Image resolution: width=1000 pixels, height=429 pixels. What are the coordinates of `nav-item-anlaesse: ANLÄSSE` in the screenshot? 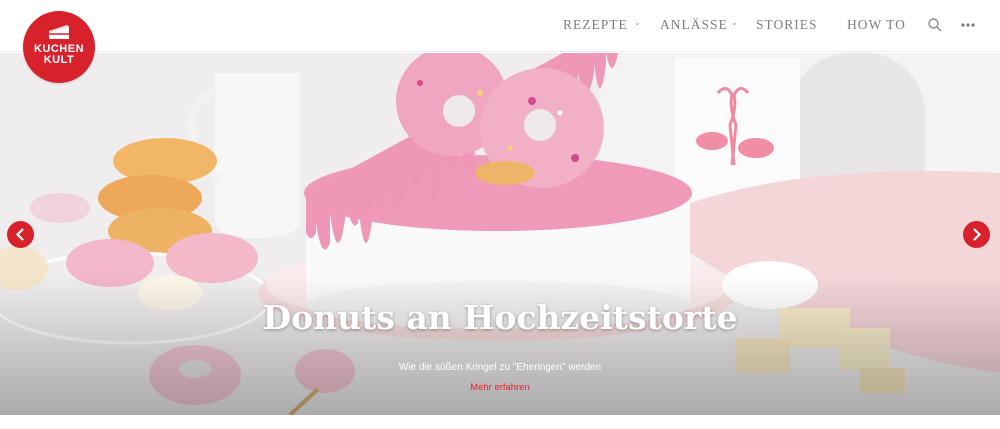 It's located at (694, 25).